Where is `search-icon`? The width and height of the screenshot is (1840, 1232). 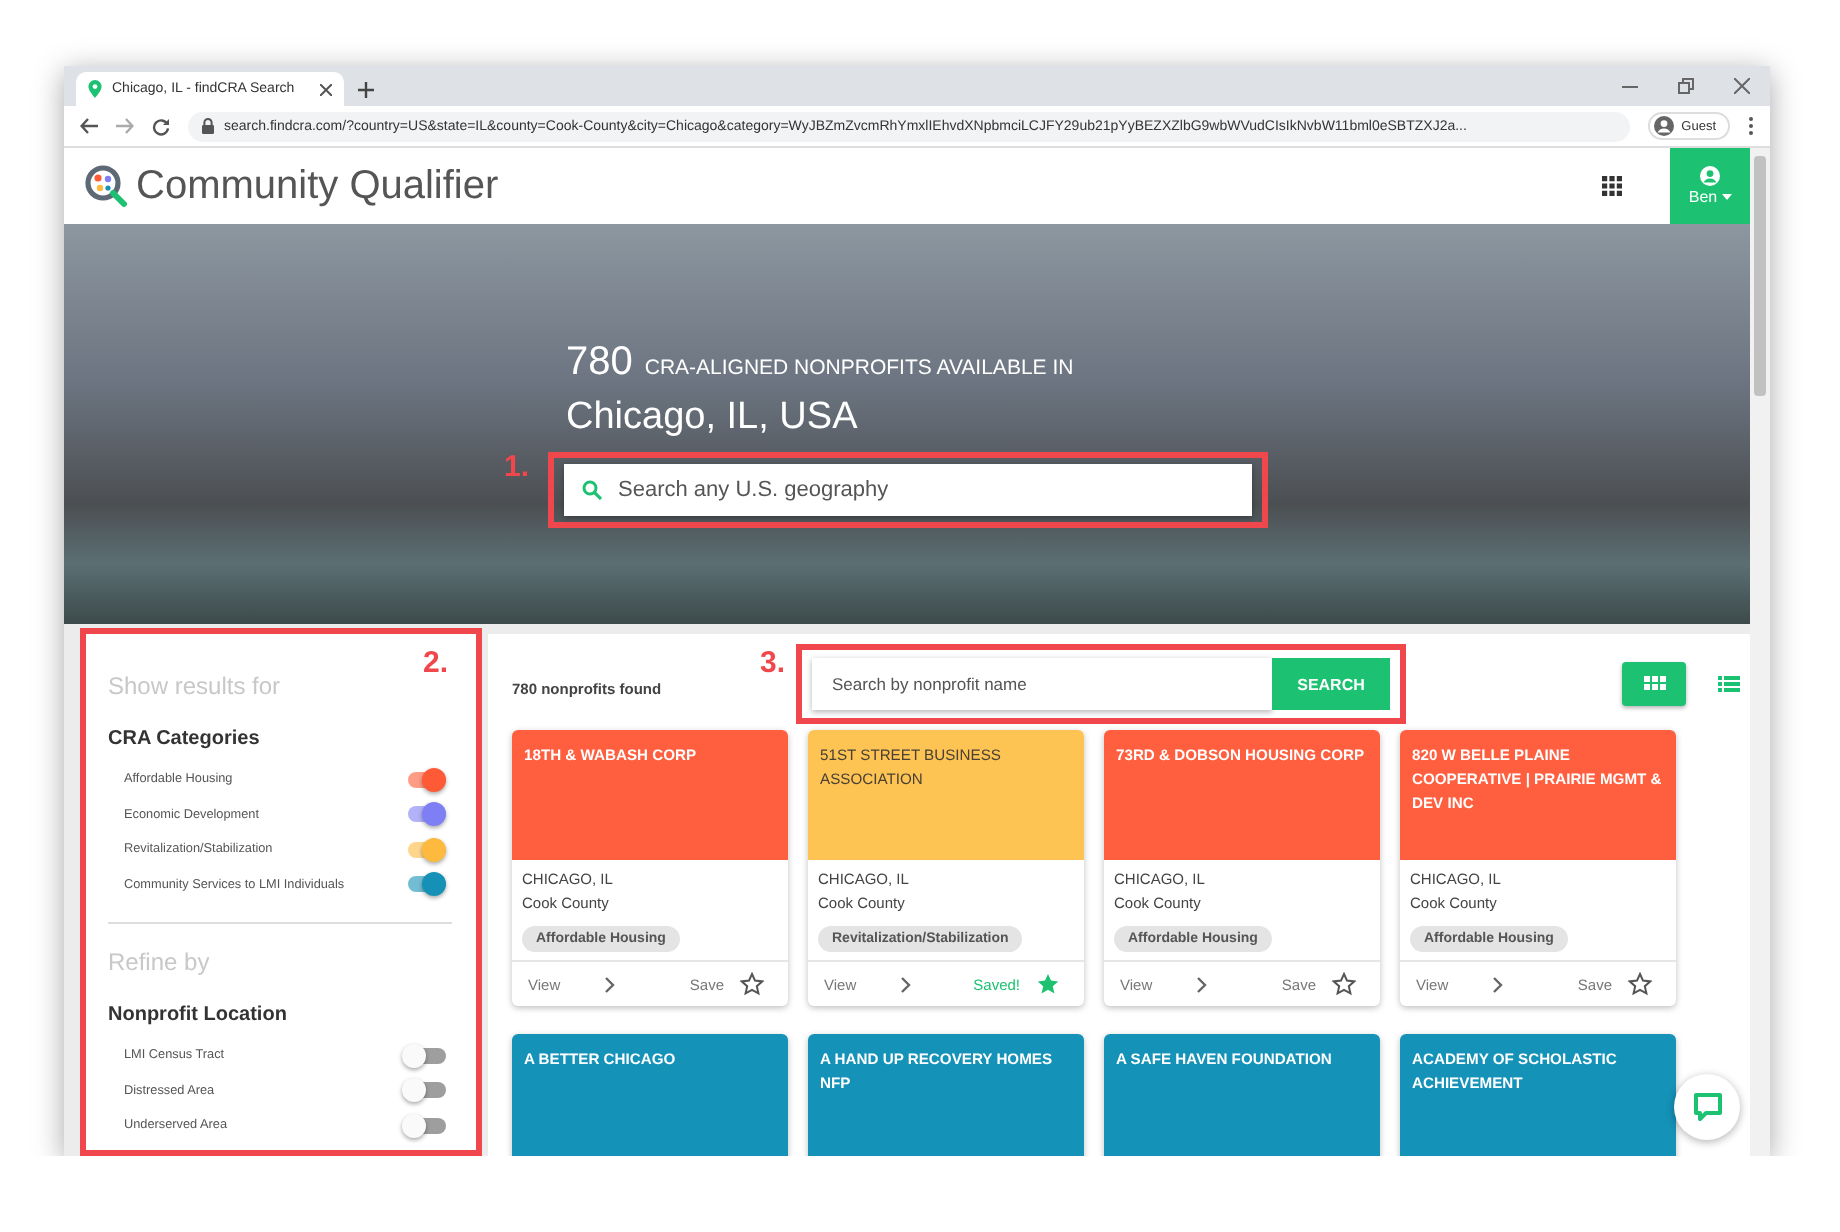
search-icon is located at coordinates (592, 490).